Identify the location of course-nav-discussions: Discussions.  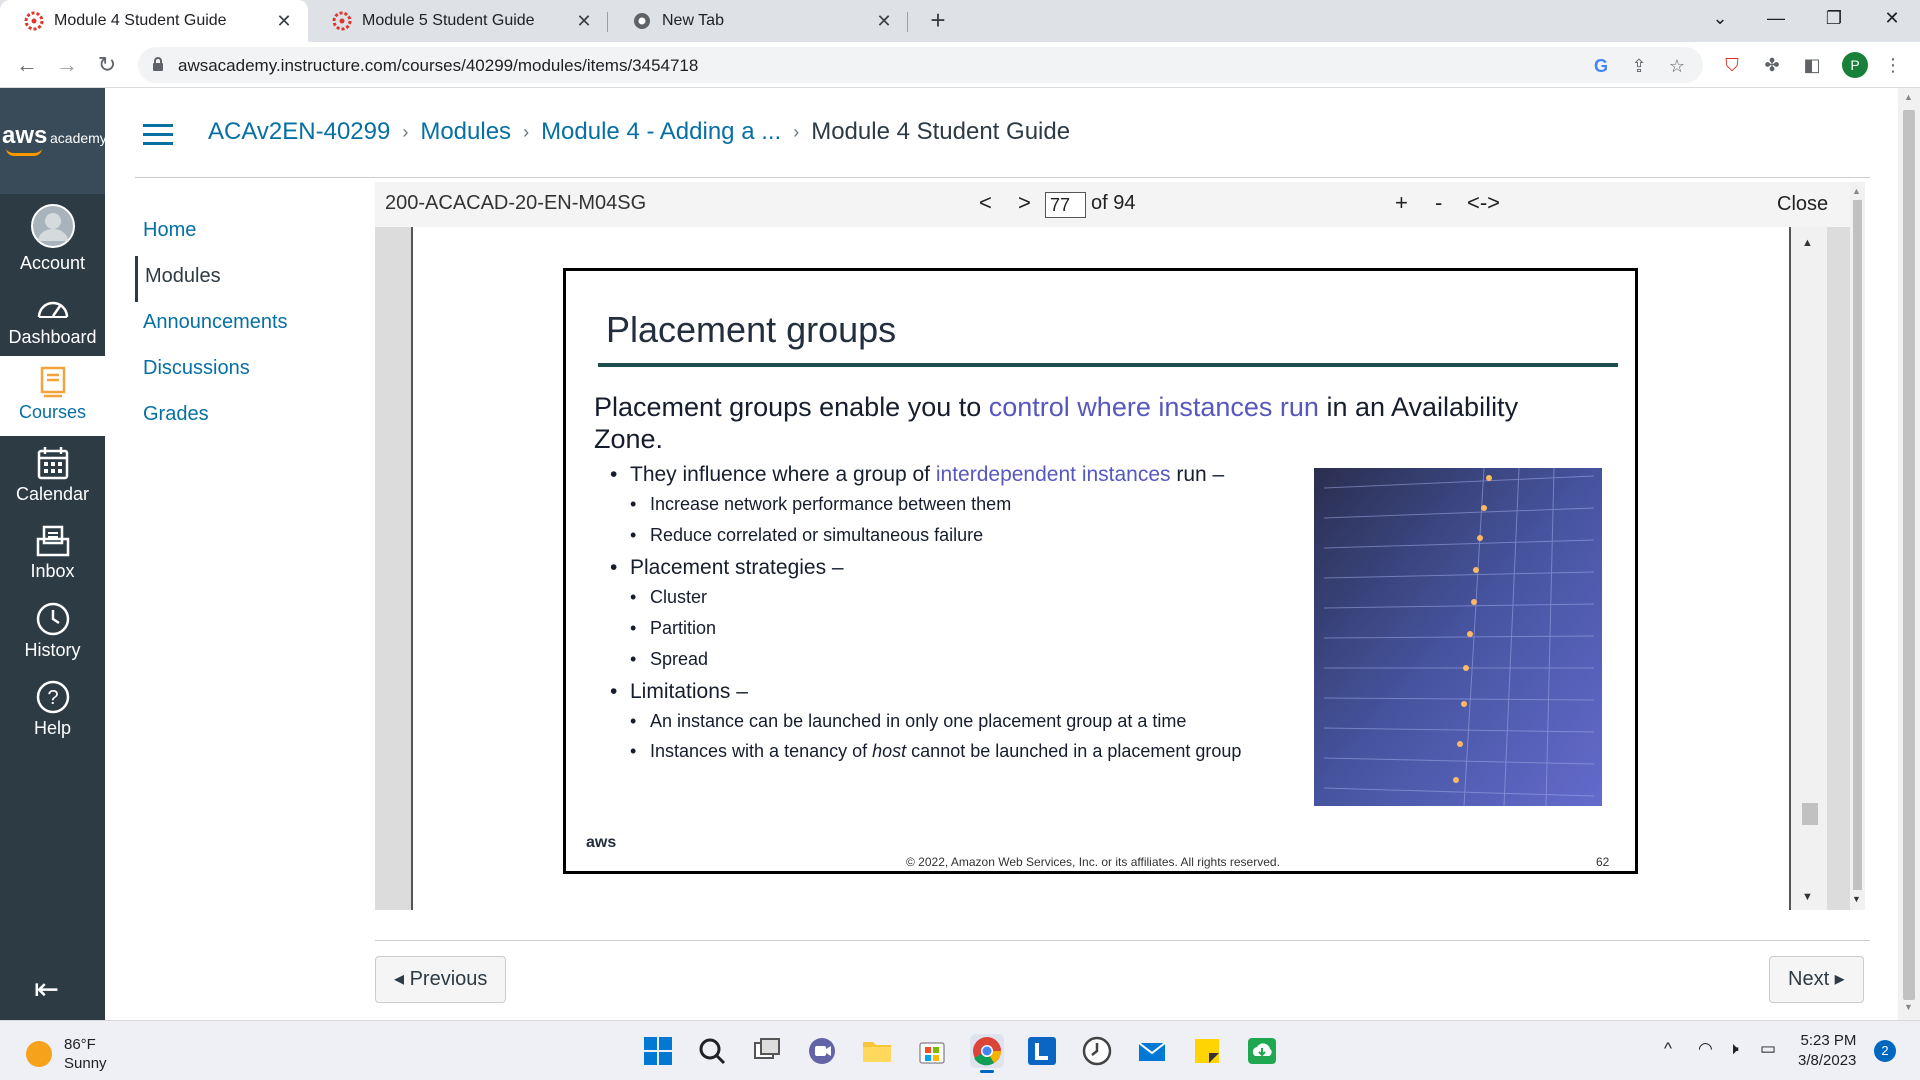
(245, 371).